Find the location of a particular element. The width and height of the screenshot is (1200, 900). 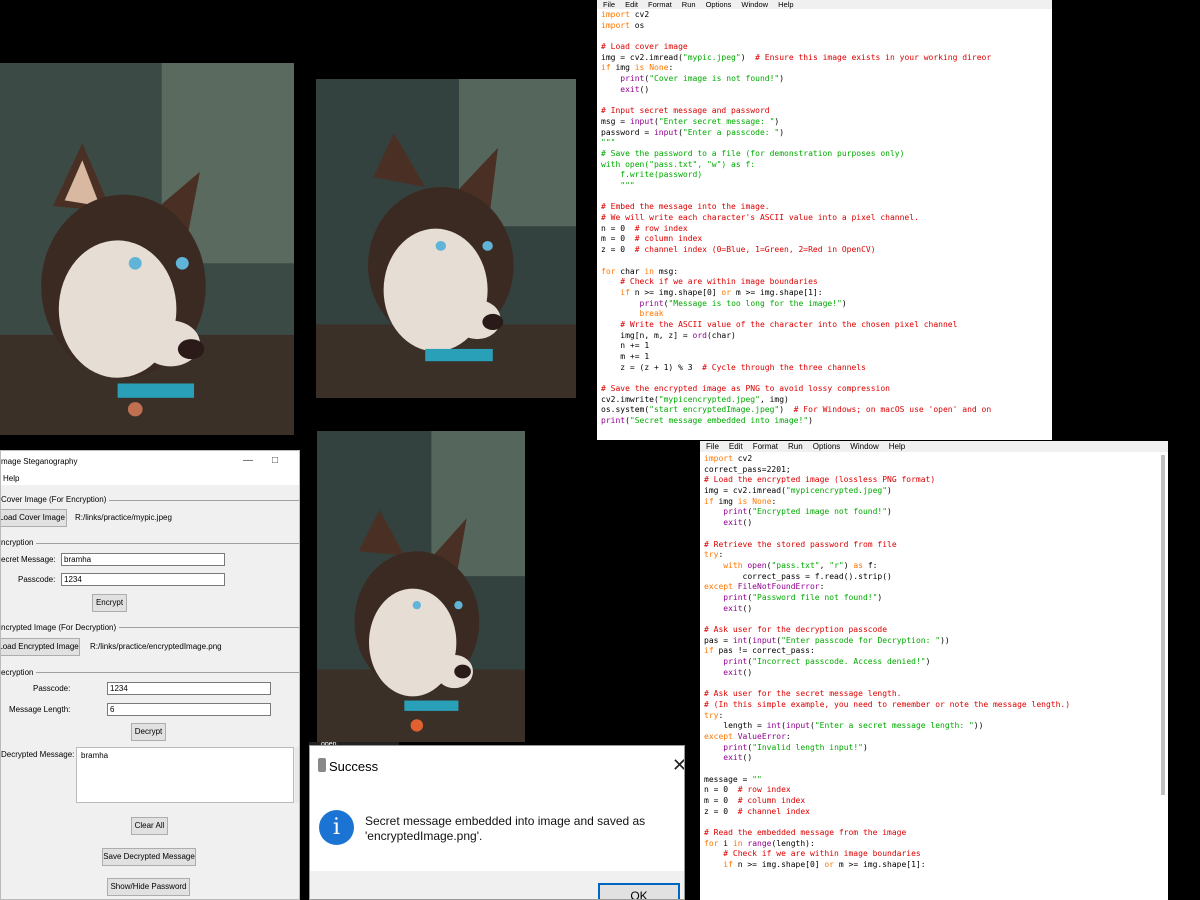

code-token: import is located at coordinates (718, 458).